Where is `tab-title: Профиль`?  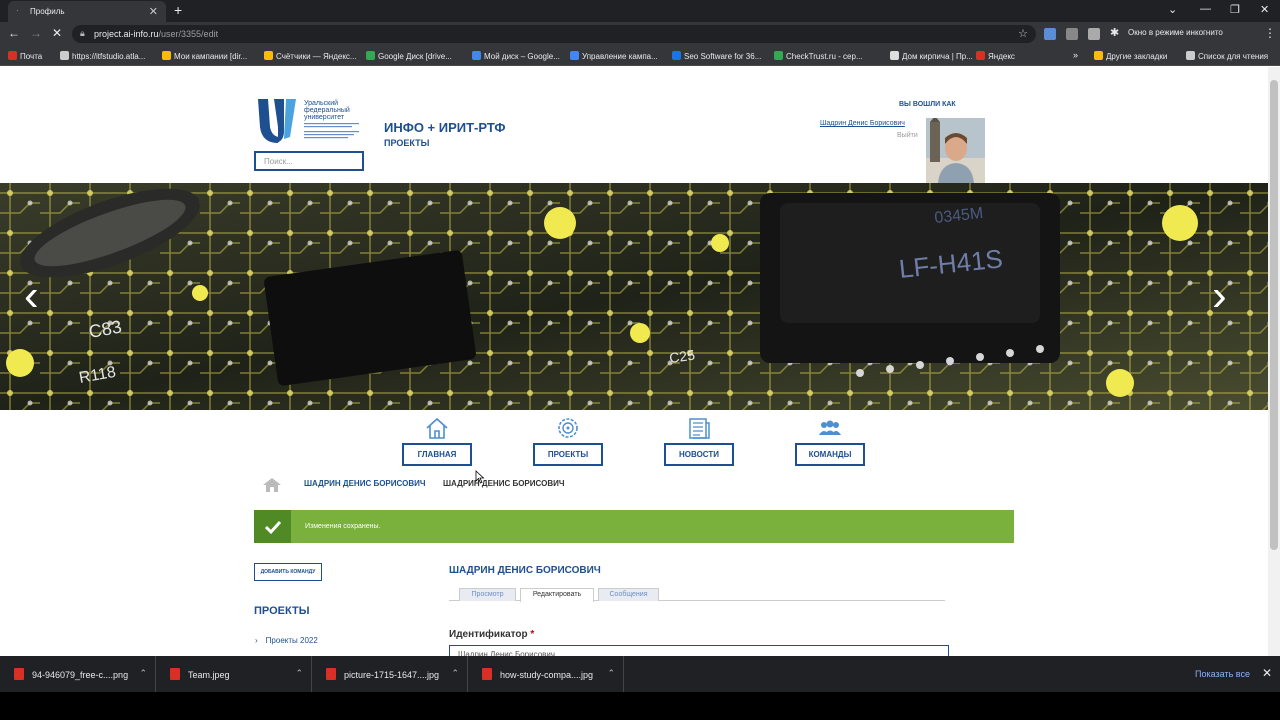 tab-title: Профиль is located at coordinates (47, 11).